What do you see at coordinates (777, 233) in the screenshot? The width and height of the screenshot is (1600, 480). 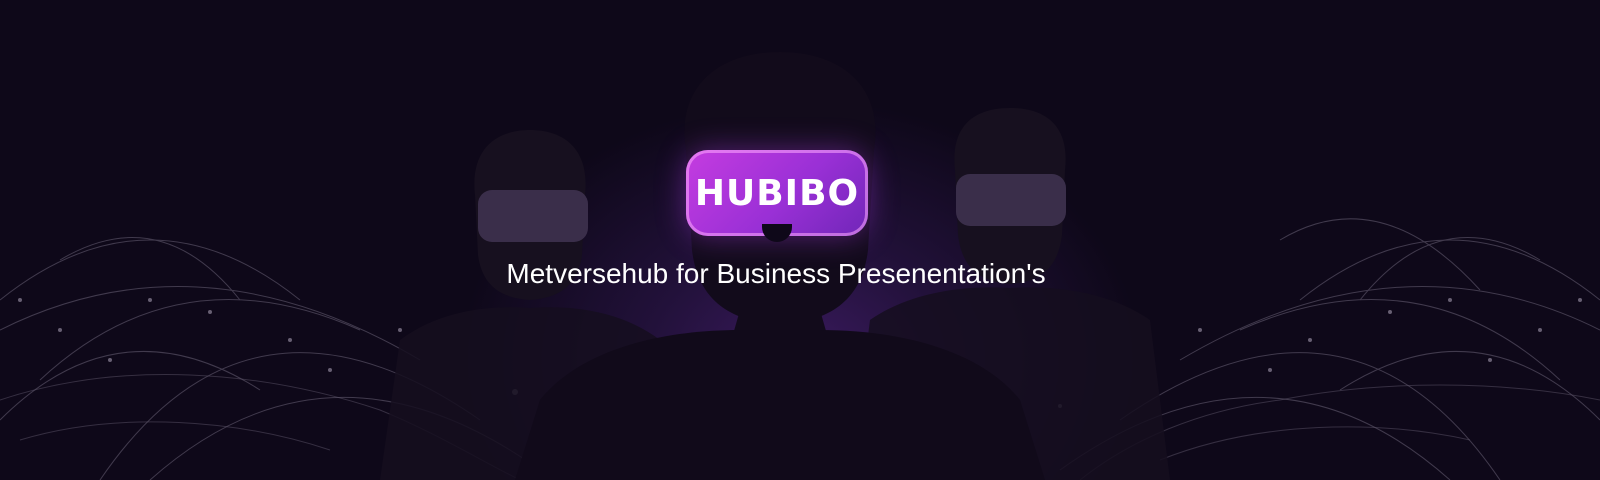 I see `headset-nose-notch` at bounding box center [777, 233].